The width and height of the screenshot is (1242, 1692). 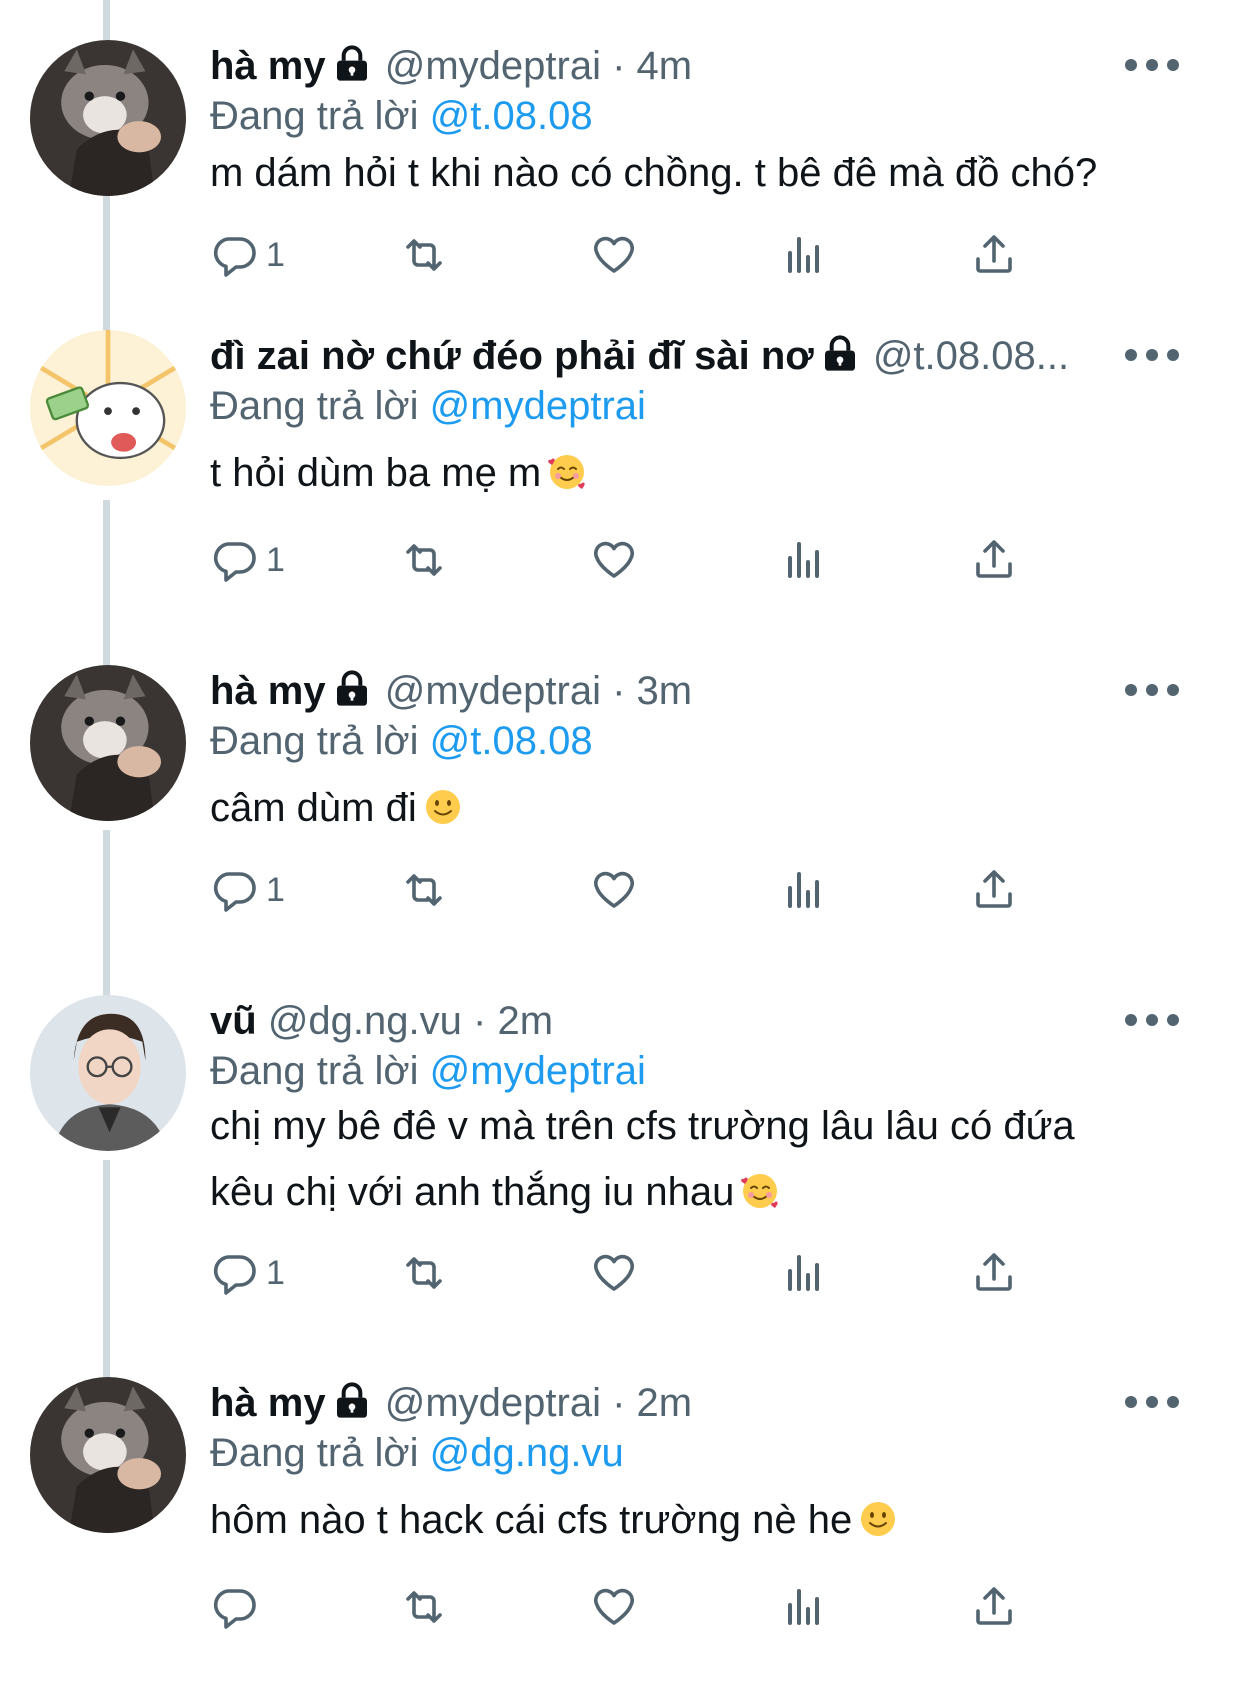 I want to click on tweet-header: hà my @mydeptrai · 3m, so click(x=671, y=691).